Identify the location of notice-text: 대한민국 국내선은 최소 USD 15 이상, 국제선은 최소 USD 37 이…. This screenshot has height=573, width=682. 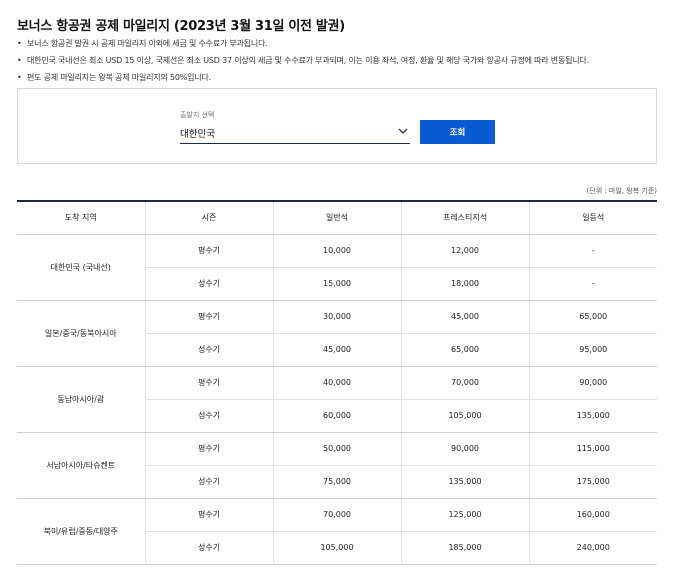
(308, 60).